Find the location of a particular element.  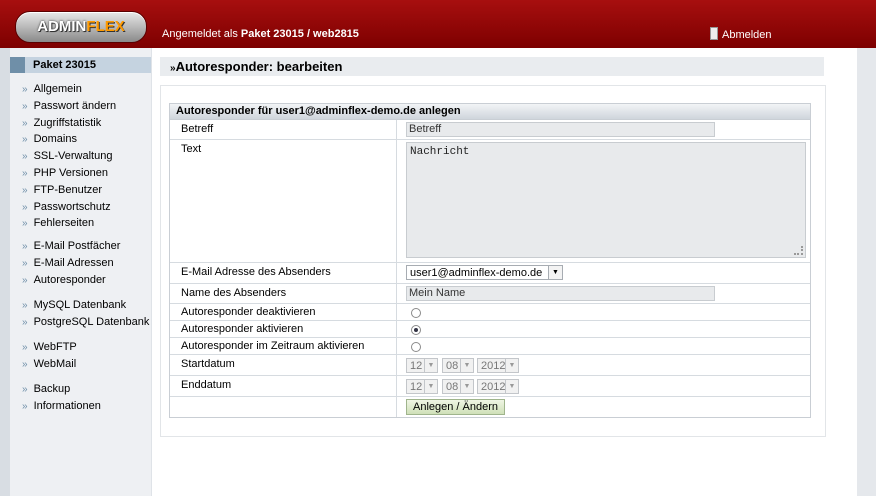

sidebar-item-label: SSL-Verwaltung is located at coordinates (73, 156).